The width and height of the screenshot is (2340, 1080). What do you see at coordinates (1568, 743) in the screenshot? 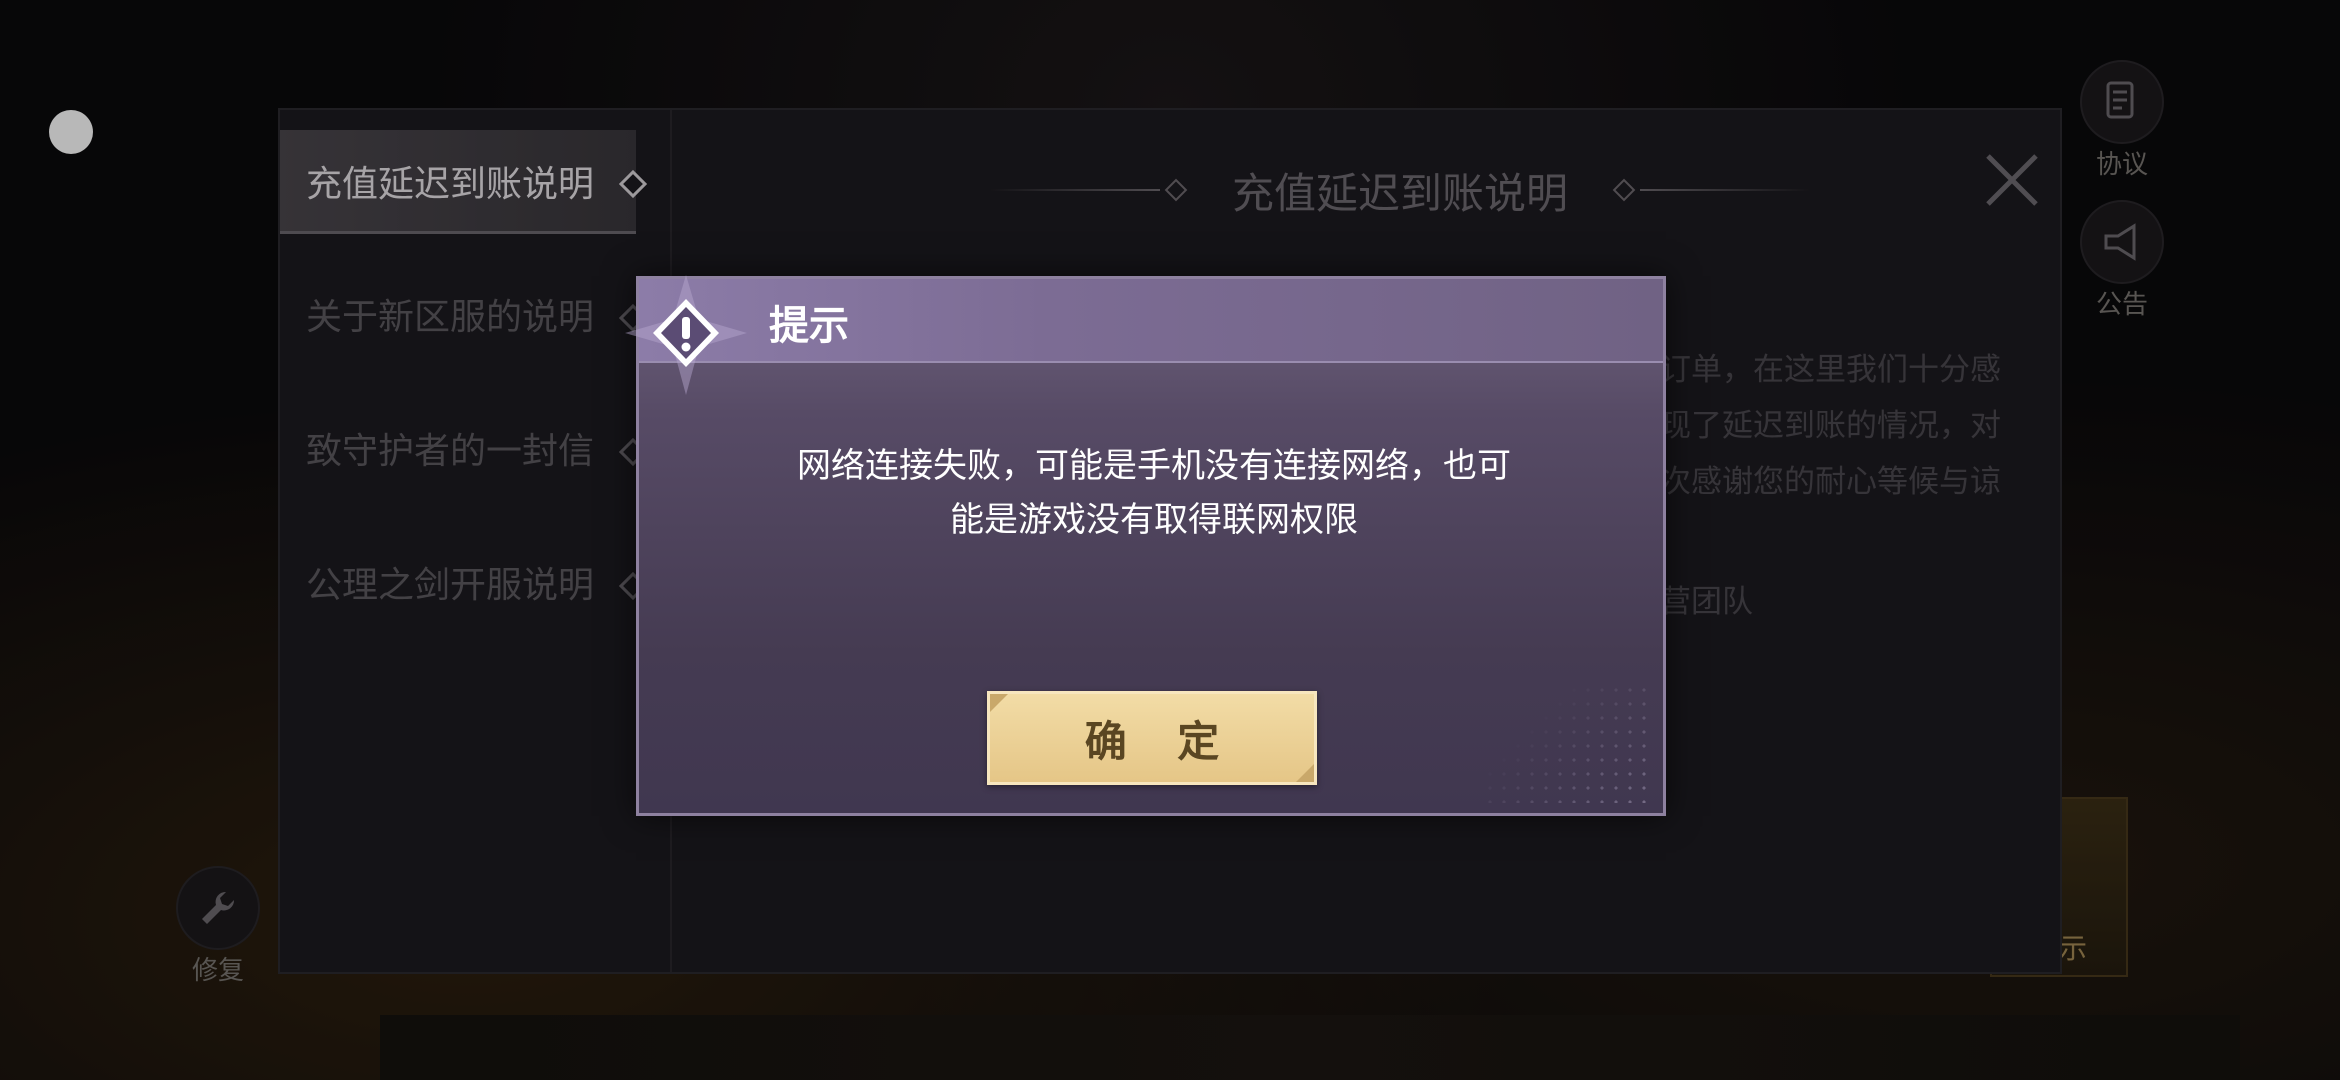
I see `dot-pattern` at bounding box center [1568, 743].